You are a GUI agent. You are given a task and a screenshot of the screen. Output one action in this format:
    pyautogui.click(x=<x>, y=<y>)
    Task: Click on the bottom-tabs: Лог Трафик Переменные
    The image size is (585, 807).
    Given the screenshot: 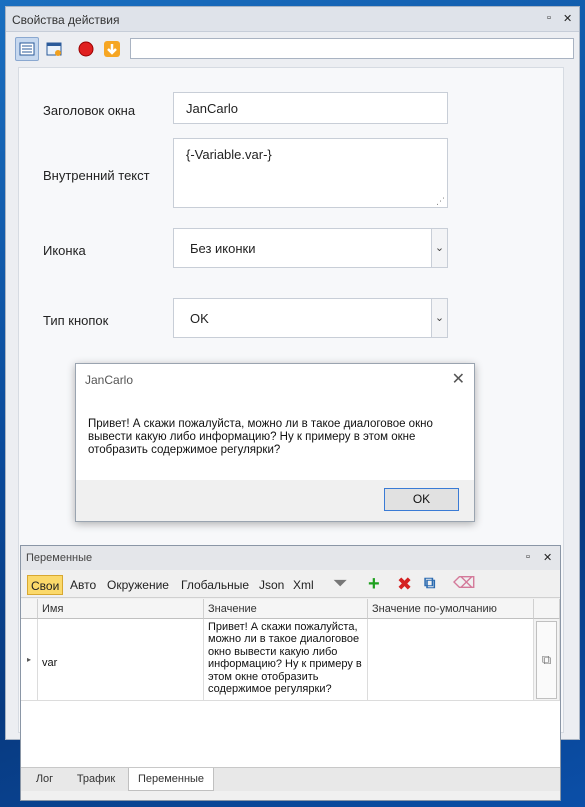 What is the action you would take?
    pyautogui.click(x=290, y=779)
    